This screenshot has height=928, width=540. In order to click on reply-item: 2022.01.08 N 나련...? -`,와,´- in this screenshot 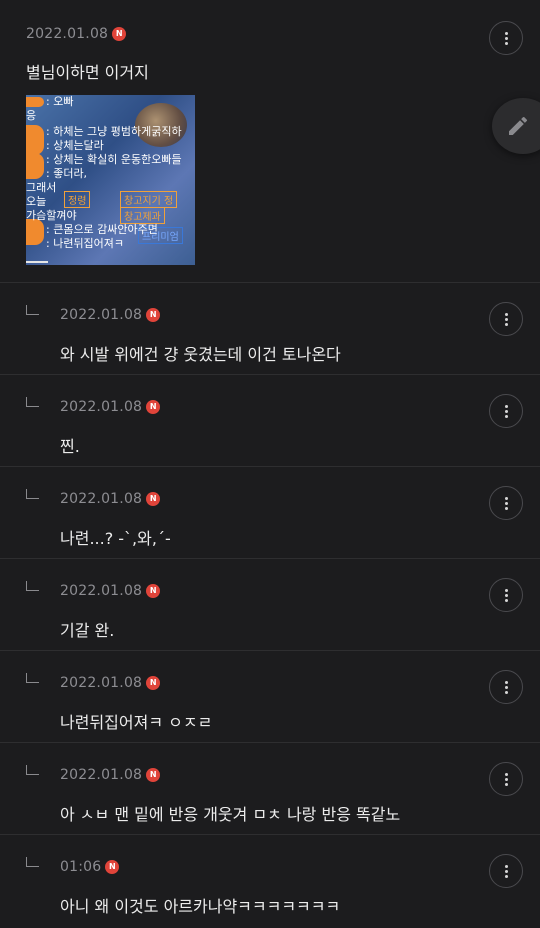, I will do `click(270, 513)`.